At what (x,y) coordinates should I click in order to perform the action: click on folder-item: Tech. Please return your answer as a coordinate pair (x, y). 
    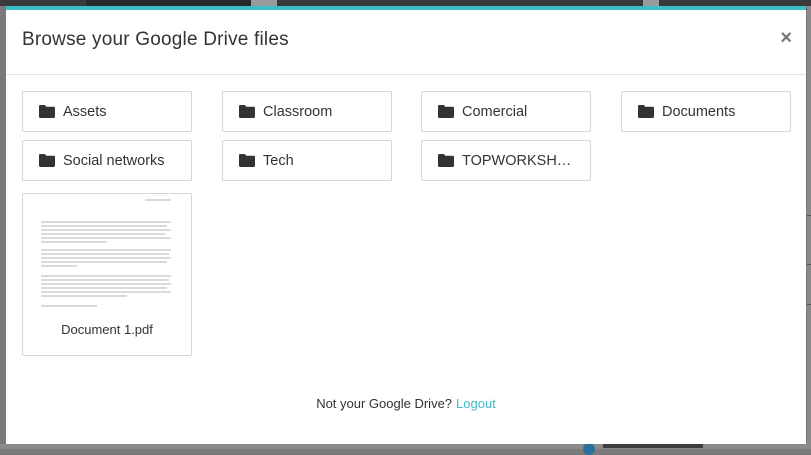
    Looking at the image, I should click on (307, 160).